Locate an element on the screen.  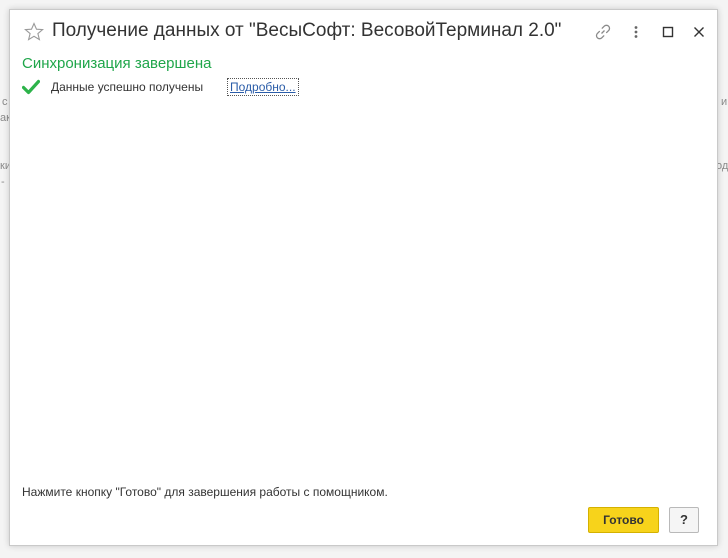
checkmark-icon is located at coordinates (31, 87).